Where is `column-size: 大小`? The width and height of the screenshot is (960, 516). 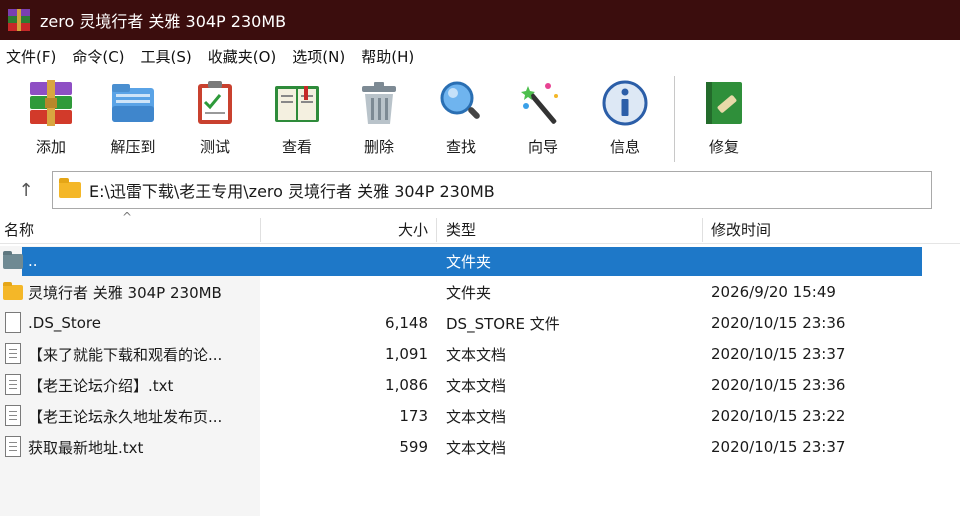 column-size: 大小 is located at coordinates (345, 229).